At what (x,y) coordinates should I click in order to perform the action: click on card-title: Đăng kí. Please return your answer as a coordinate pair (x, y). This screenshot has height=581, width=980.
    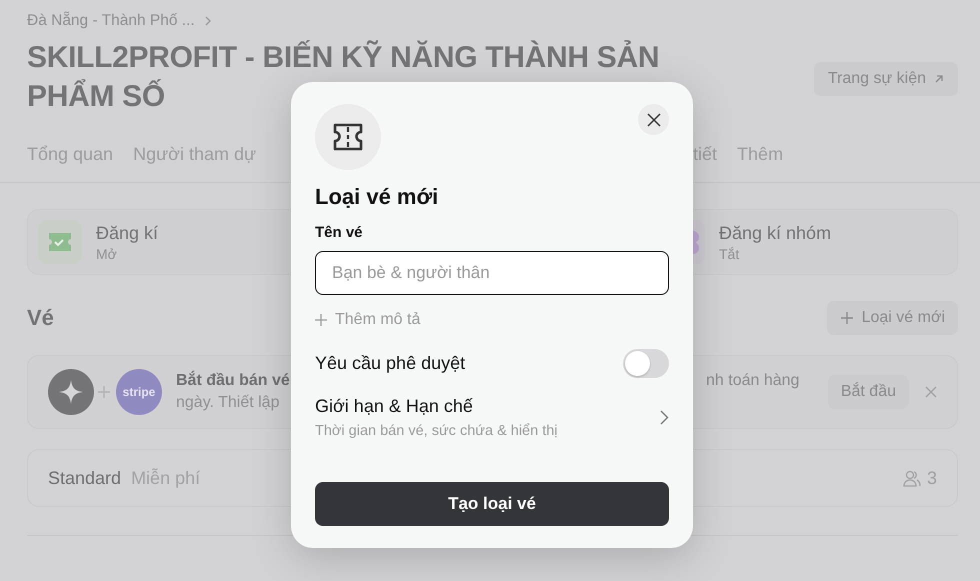
    Looking at the image, I should click on (127, 233).